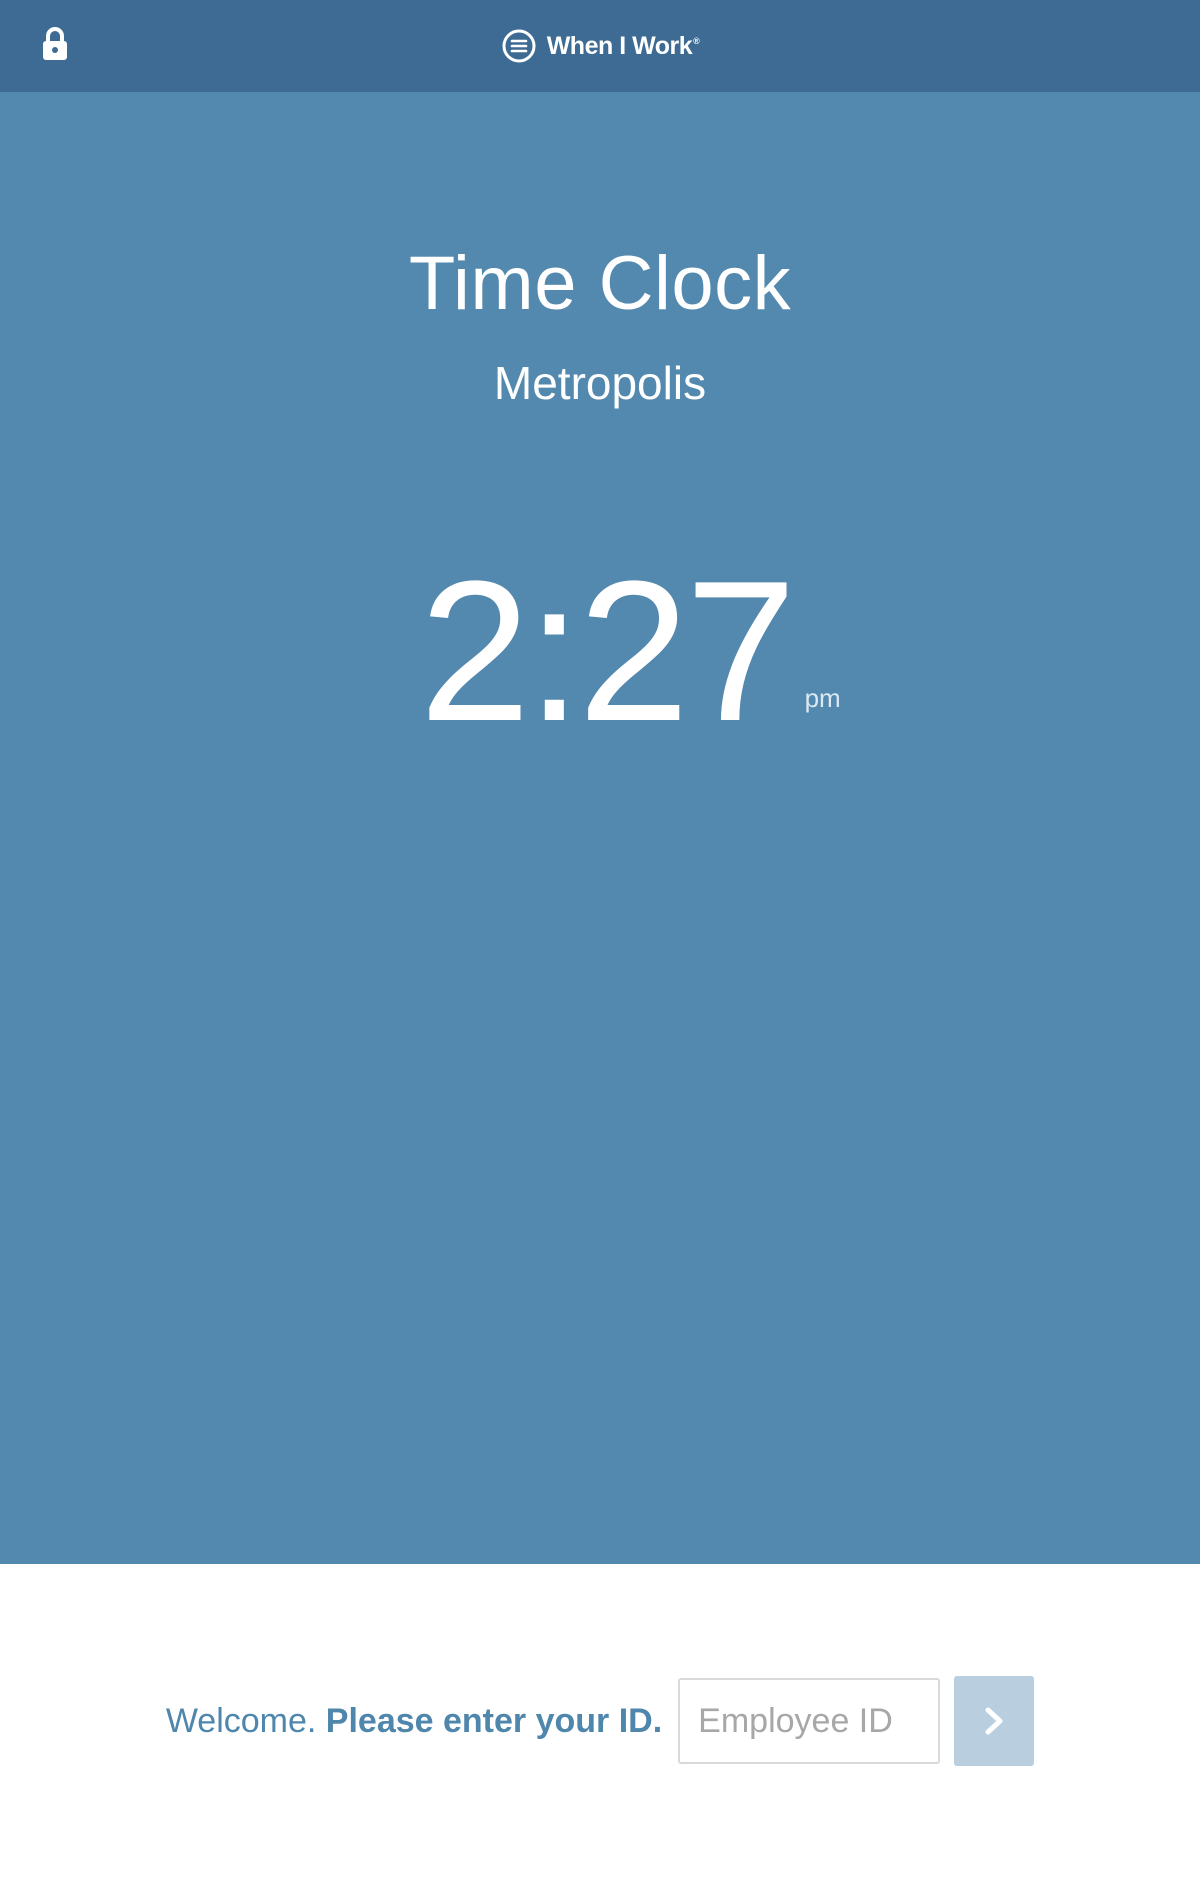  Describe the element at coordinates (822, 698) in the screenshot. I see `clock-ampm: pm` at that location.